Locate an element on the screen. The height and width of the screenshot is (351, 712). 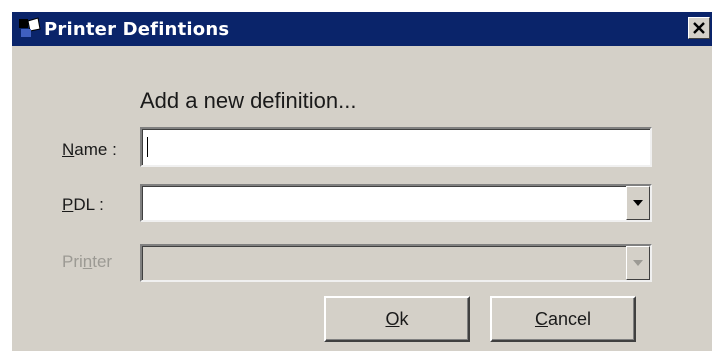
printer-select is located at coordinates (396, 263).